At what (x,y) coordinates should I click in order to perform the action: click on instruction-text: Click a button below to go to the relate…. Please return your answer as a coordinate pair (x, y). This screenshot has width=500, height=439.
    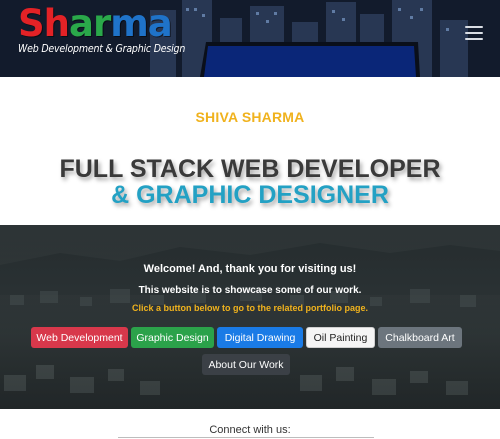
    Looking at the image, I should click on (250, 308).